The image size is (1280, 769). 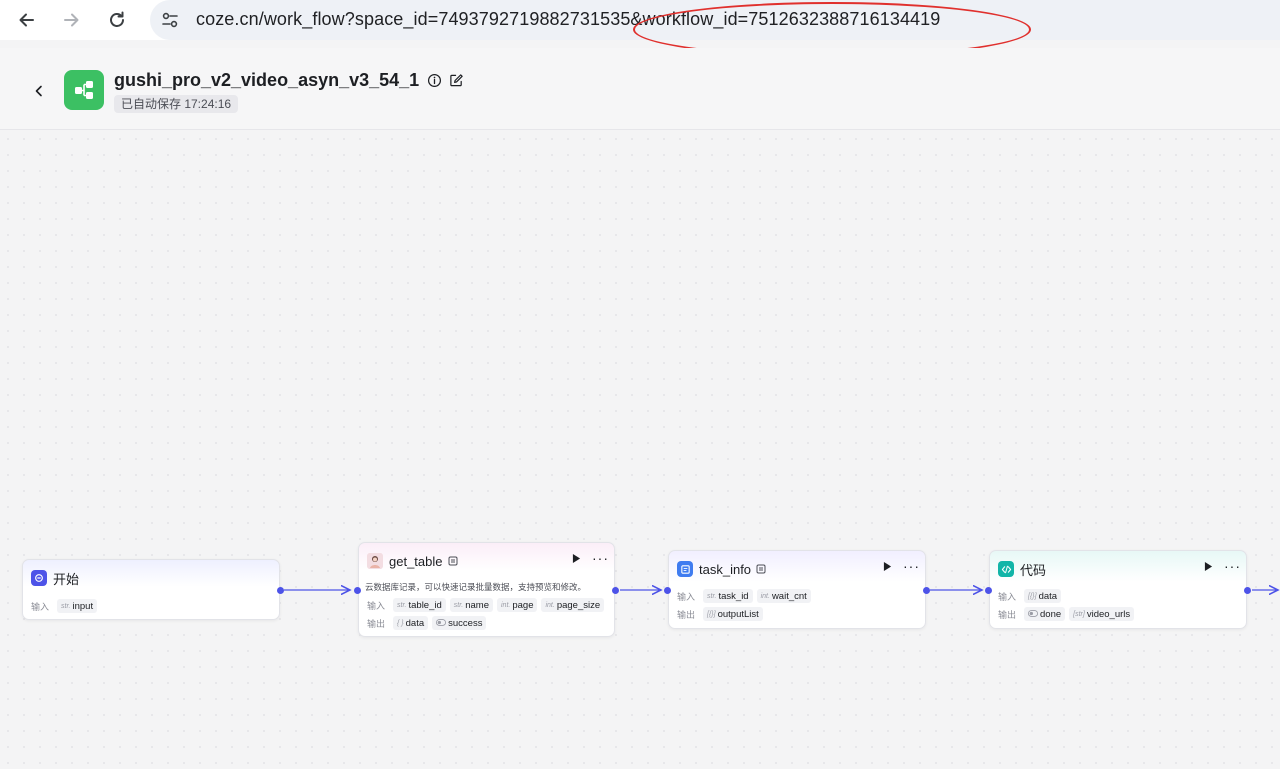 I want to click on start-node: 开始 输入 str. input, so click(x=151, y=589).